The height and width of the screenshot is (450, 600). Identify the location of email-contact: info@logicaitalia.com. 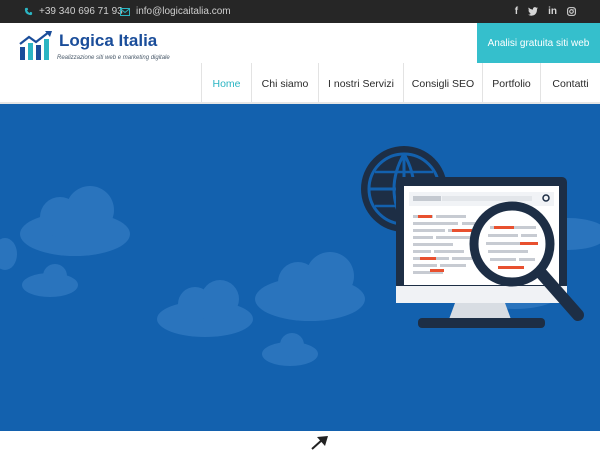
(175, 11).